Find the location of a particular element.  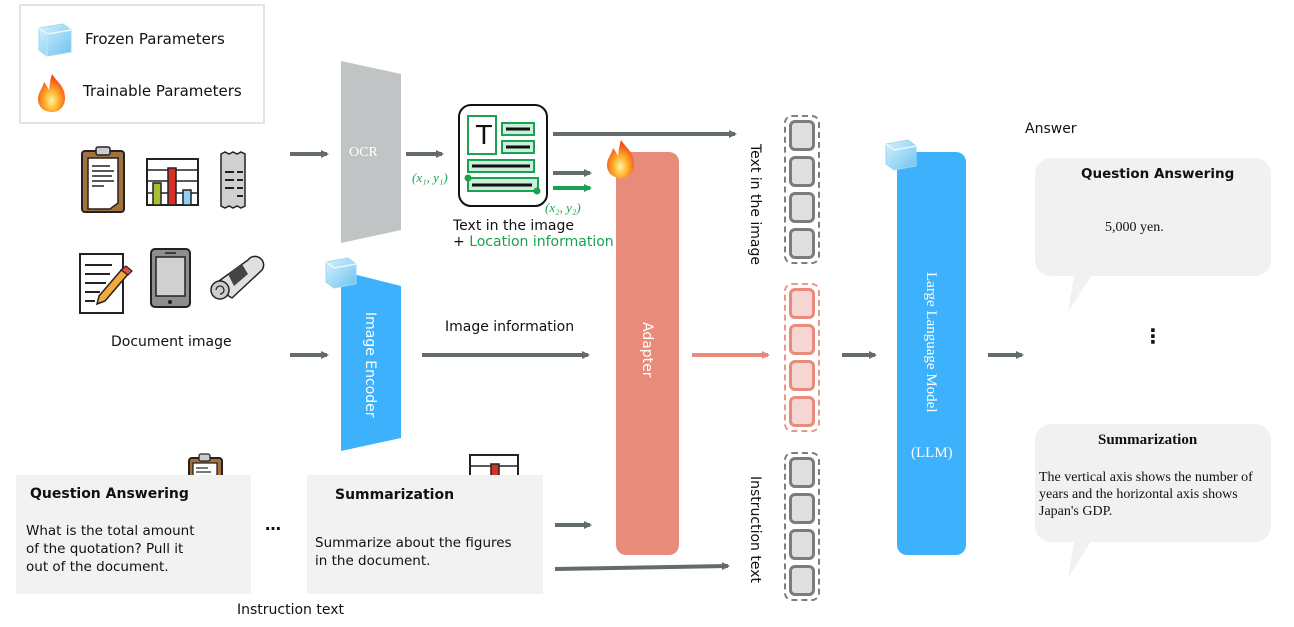

image-information-label: Image information is located at coordinates (510, 327).